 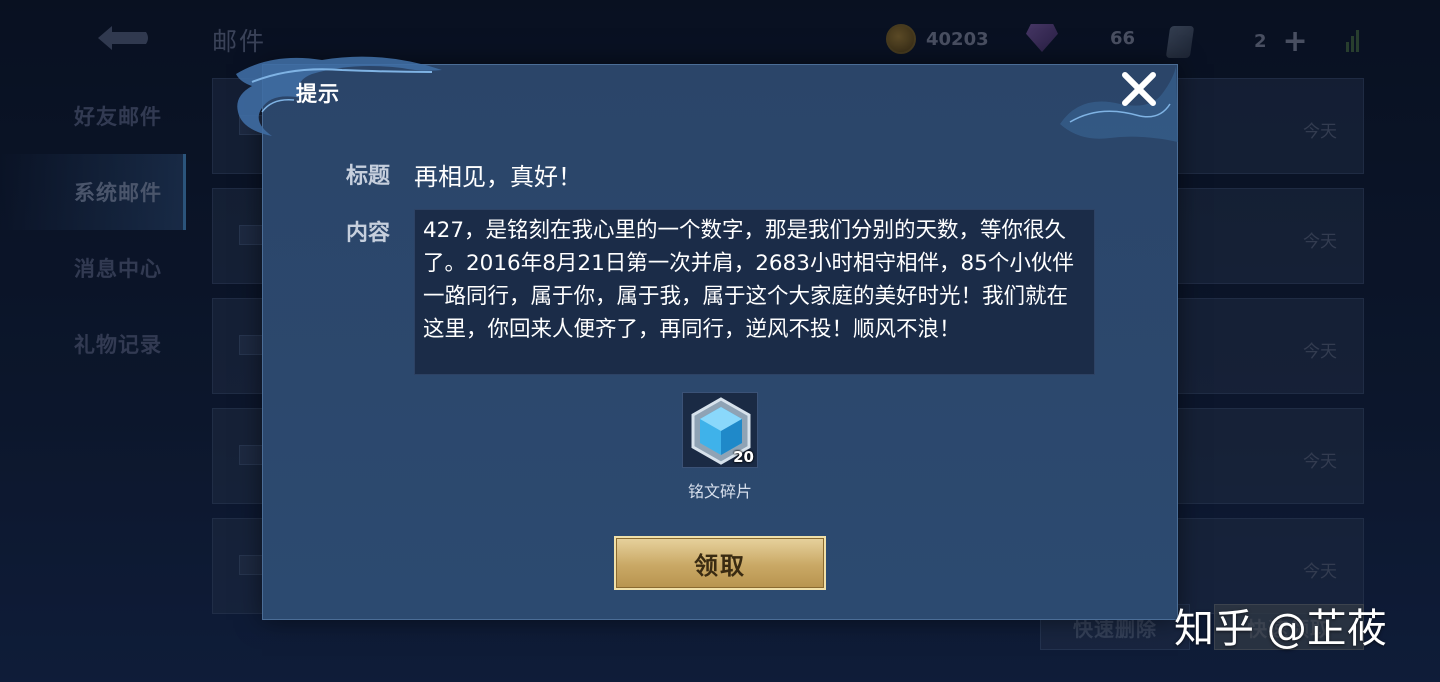 I want to click on reward-name: 铭文碎片, so click(x=719, y=491).